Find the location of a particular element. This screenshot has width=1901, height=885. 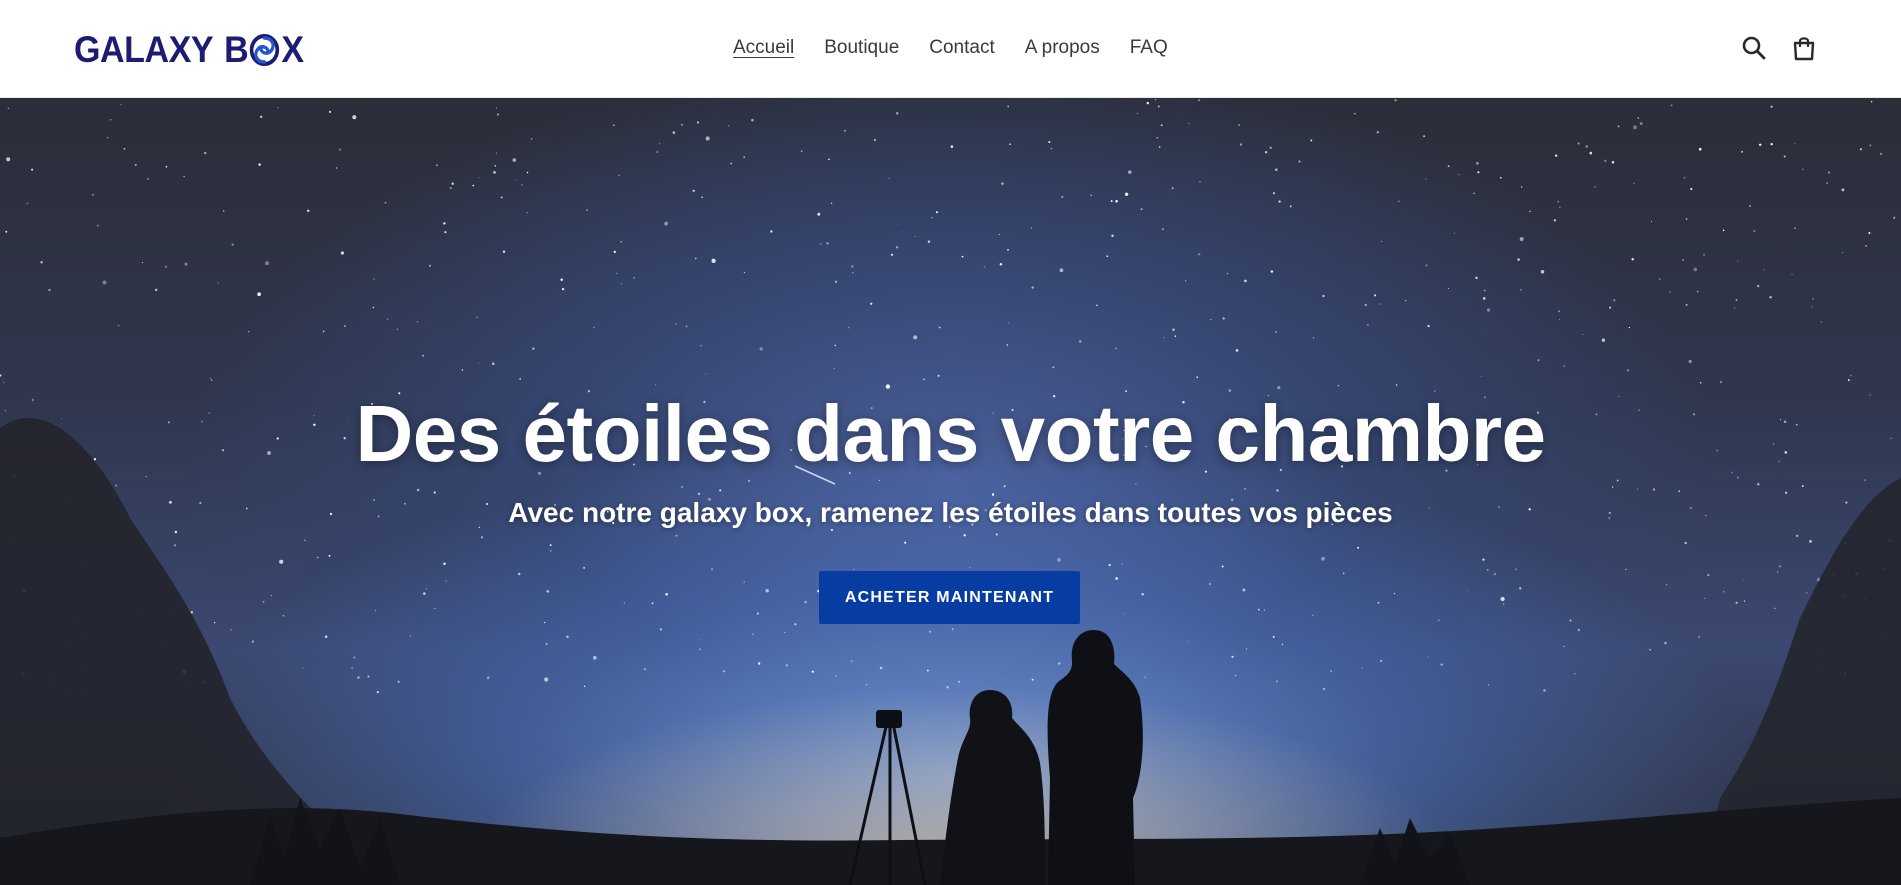

buy-now-button: ACHETER MAINTENANT is located at coordinates (949, 597).